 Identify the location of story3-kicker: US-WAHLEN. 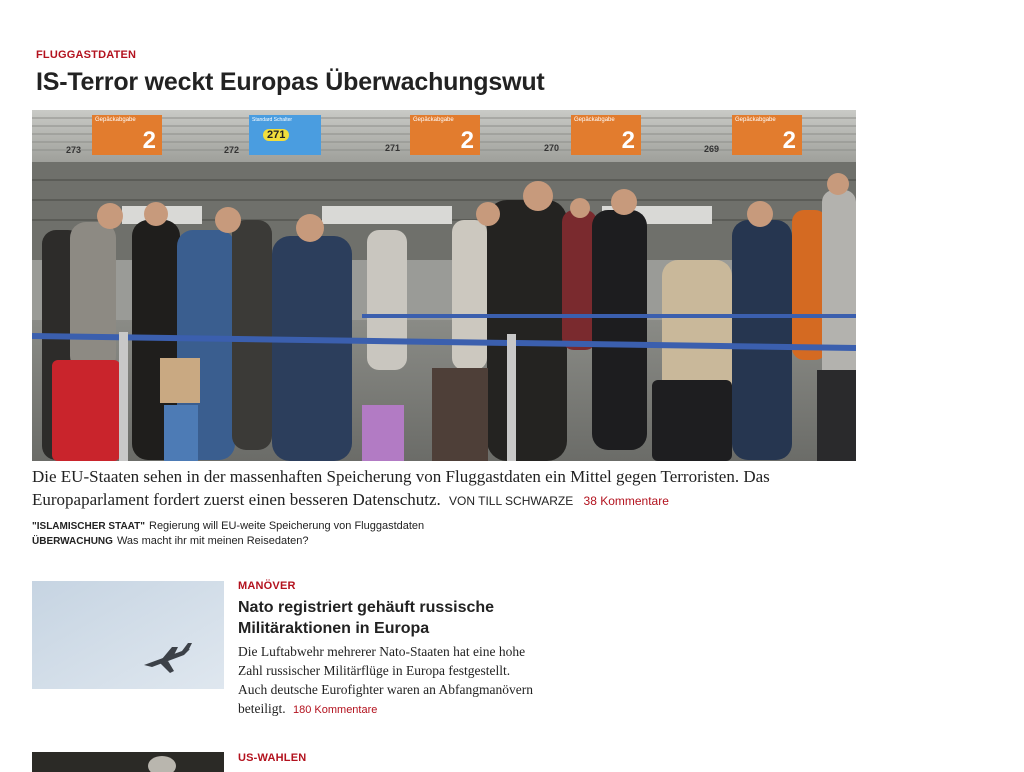
(272, 758).